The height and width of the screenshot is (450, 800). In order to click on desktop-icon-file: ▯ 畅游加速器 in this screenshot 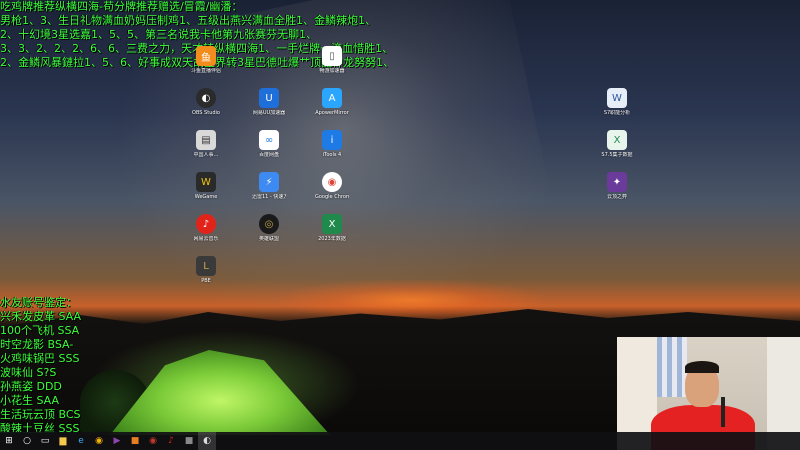, I will do `click(332, 60)`.